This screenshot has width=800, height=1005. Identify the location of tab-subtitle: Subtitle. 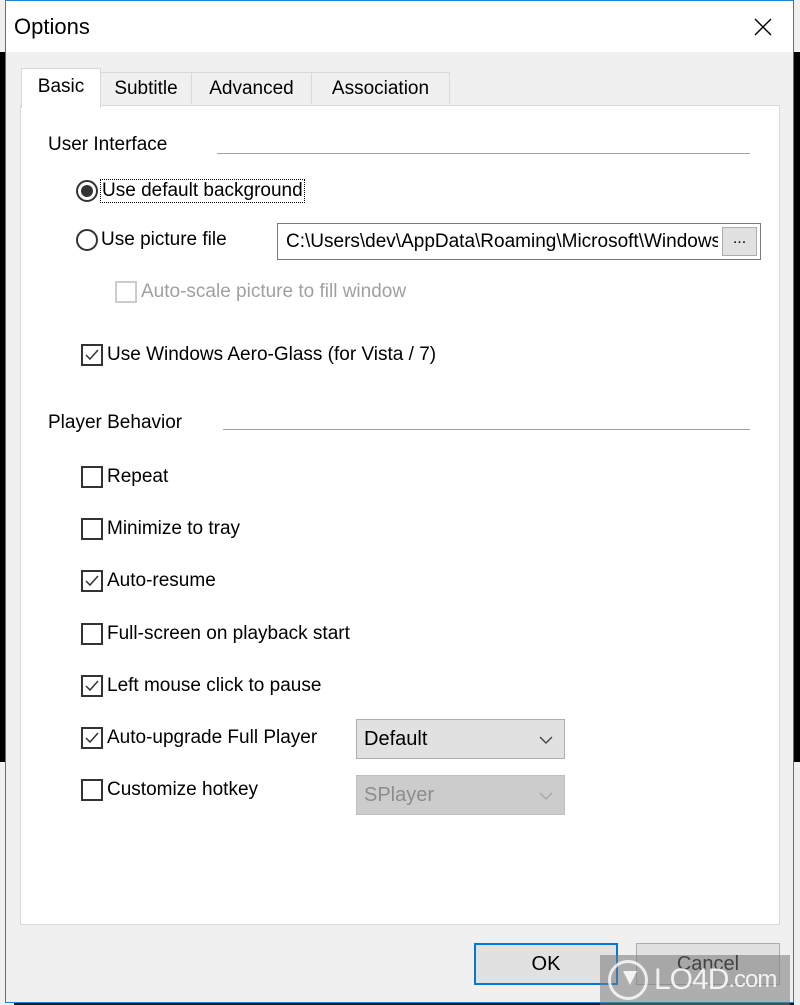
(146, 88).